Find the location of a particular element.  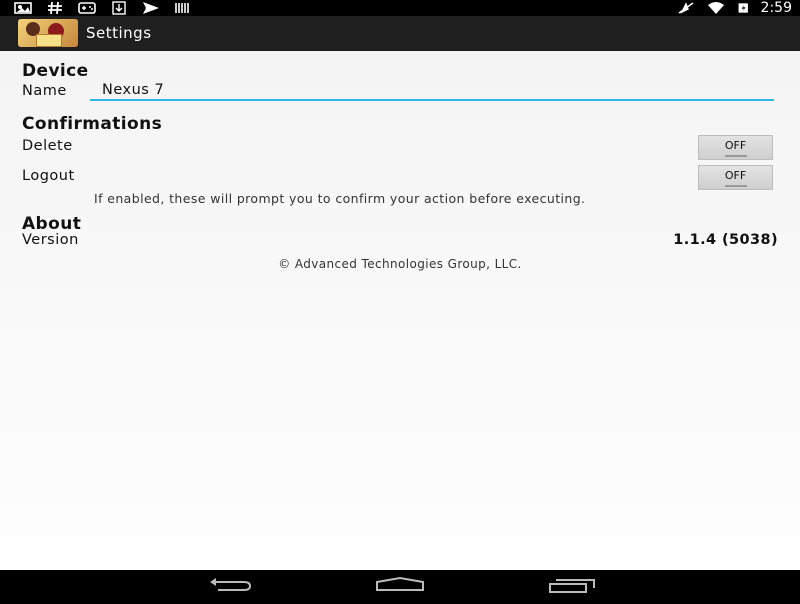

gallery-icon is located at coordinates (23, 8).